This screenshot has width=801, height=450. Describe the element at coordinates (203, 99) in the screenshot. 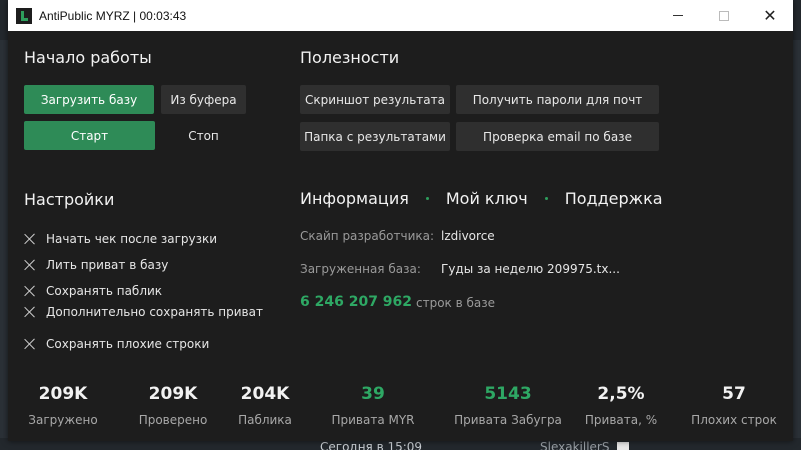

I see `from-buffer-button: Из буфера` at that location.